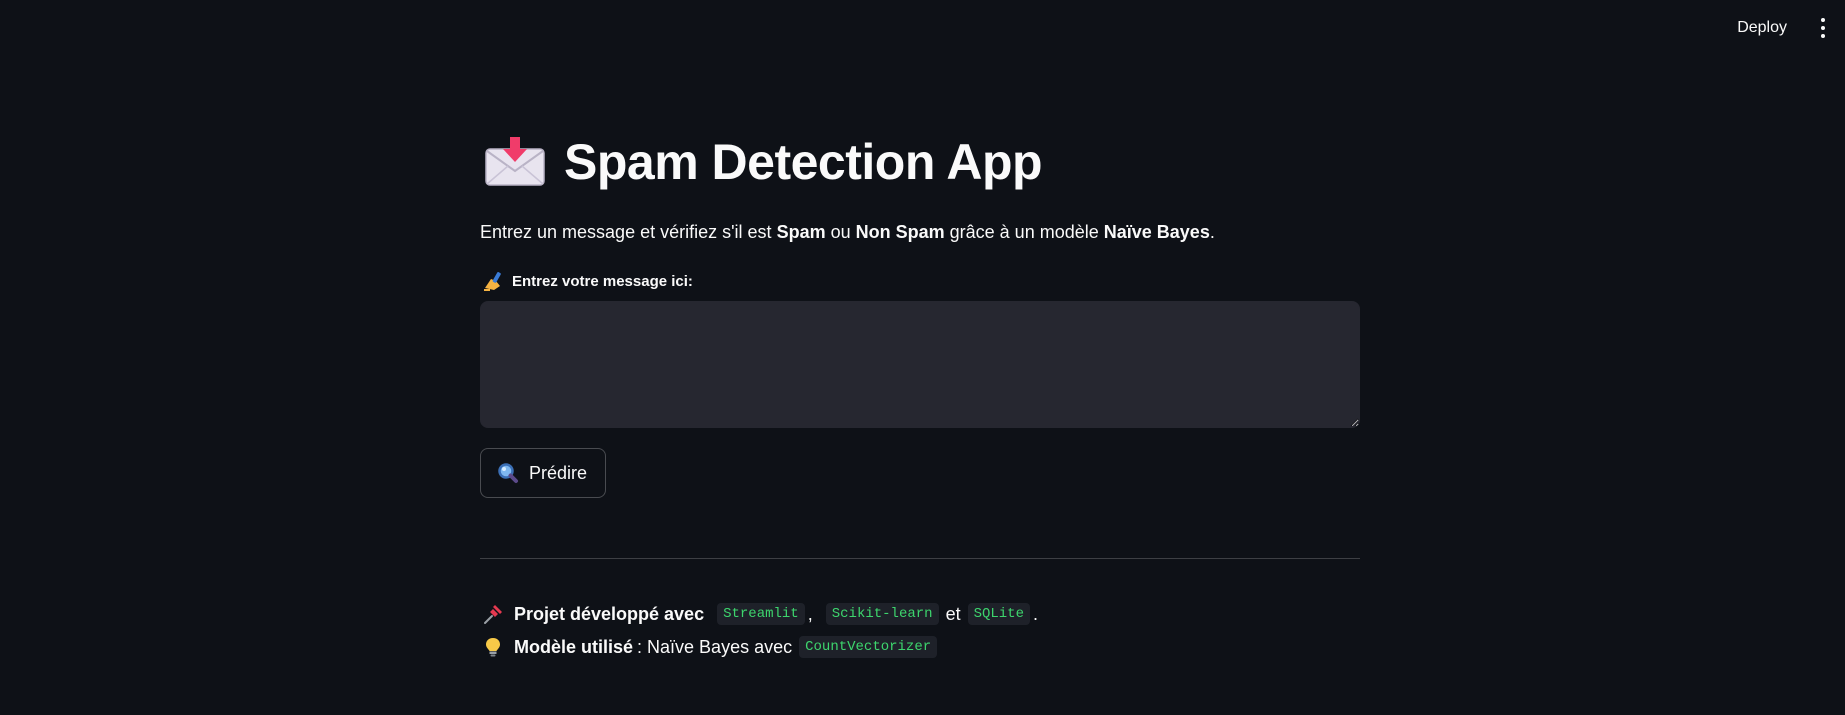 The height and width of the screenshot is (715, 1845). What do you see at coordinates (1036, 613) in the screenshot?
I see `footer-end: .` at bounding box center [1036, 613].